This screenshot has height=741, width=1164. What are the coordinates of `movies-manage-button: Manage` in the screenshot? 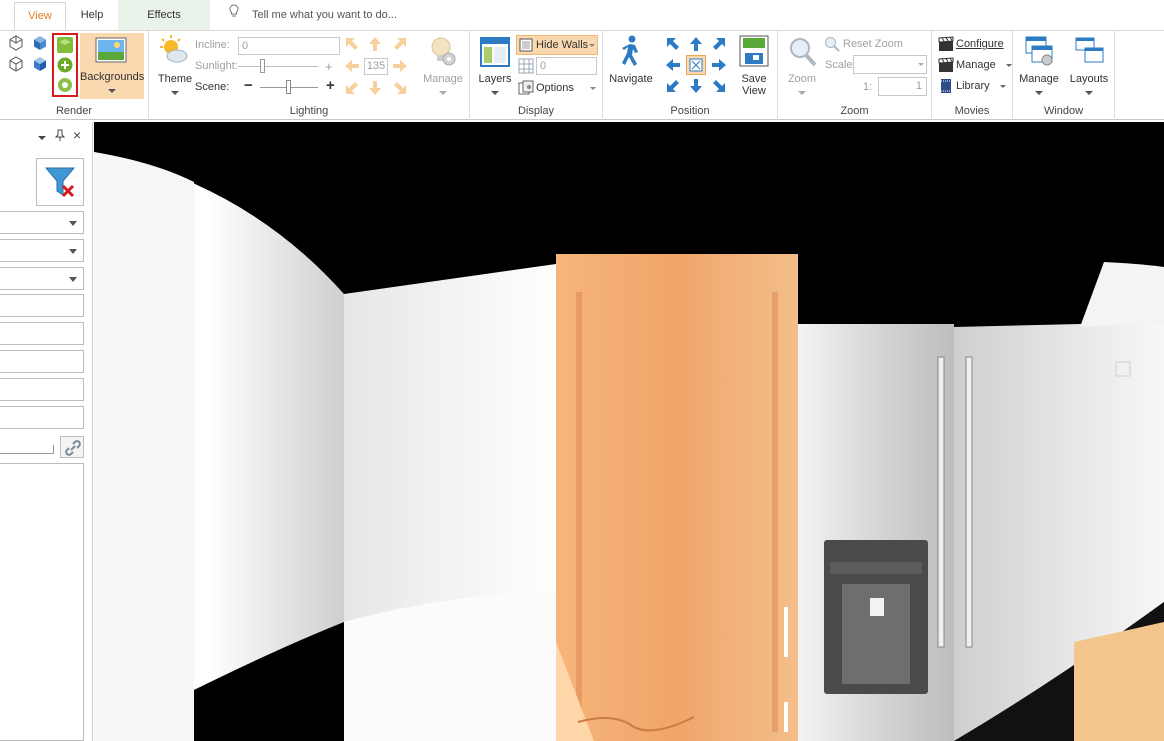 It's located at (975, 65).